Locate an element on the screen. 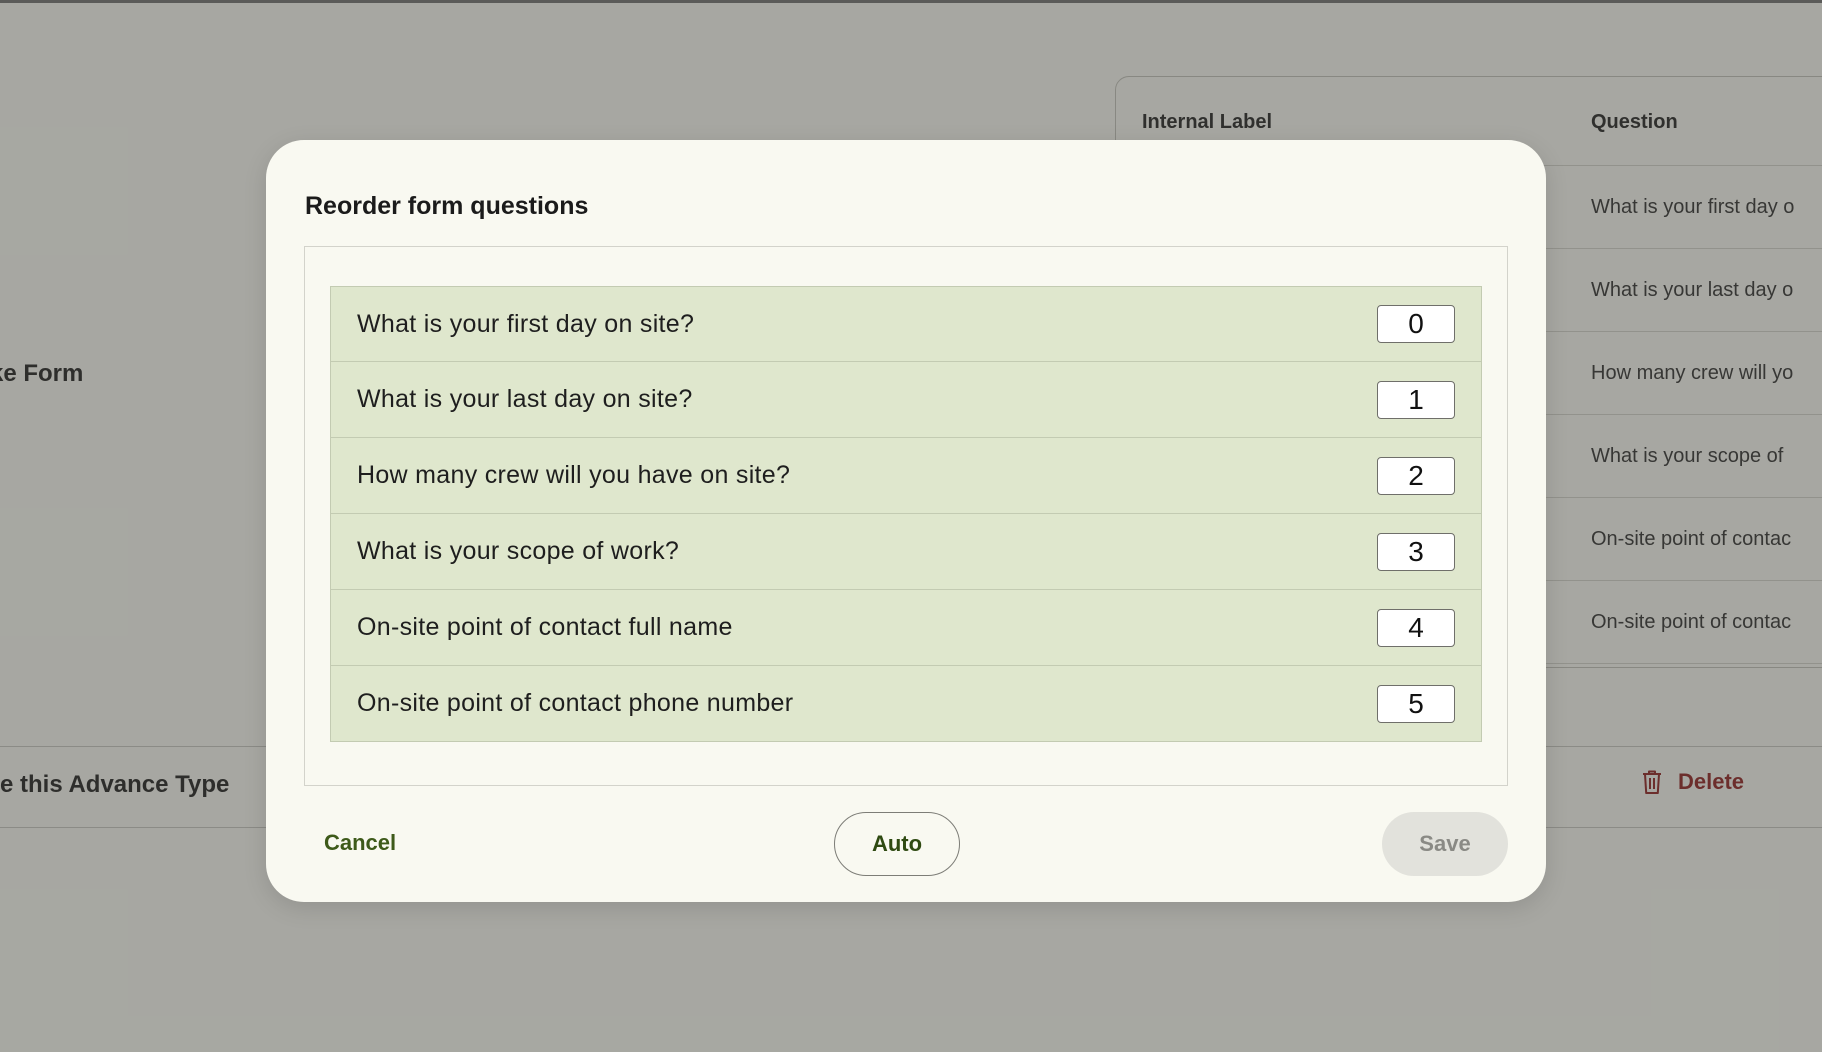 This screenshot has width=1822, height=1052. question-text: On-site point of contact full name is located at coordinates (545, 627).